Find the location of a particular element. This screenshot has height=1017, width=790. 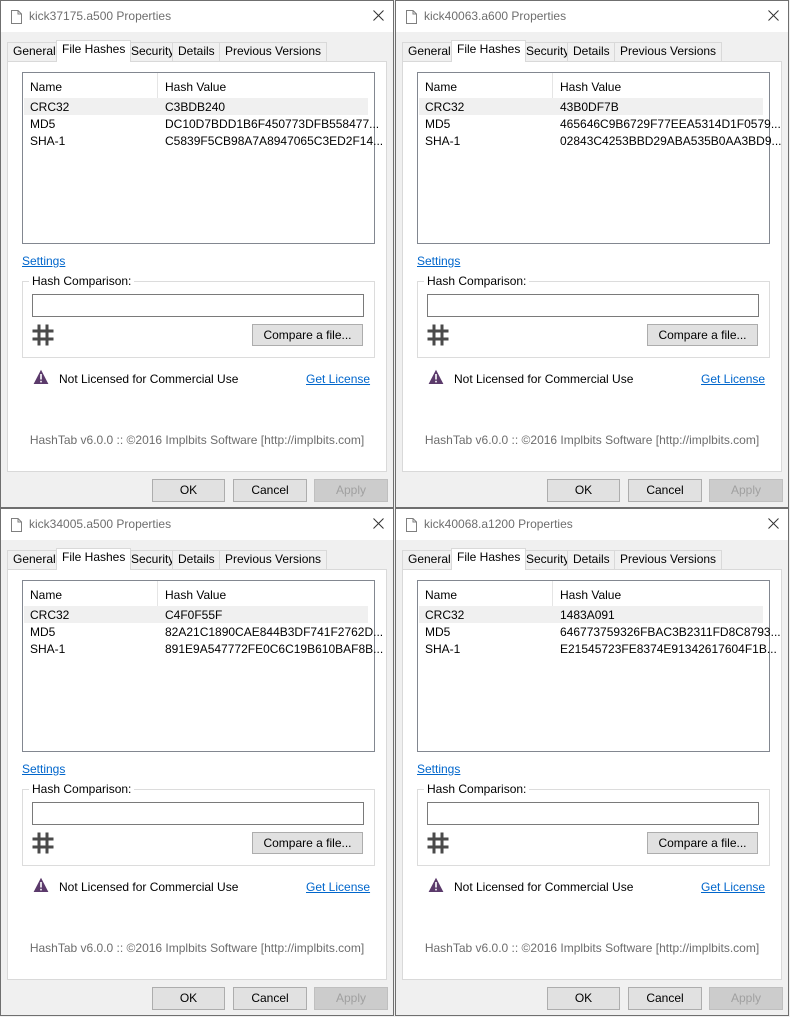

hash-comparison-label: Hash Comparison: is located at coordinates (82, 789).